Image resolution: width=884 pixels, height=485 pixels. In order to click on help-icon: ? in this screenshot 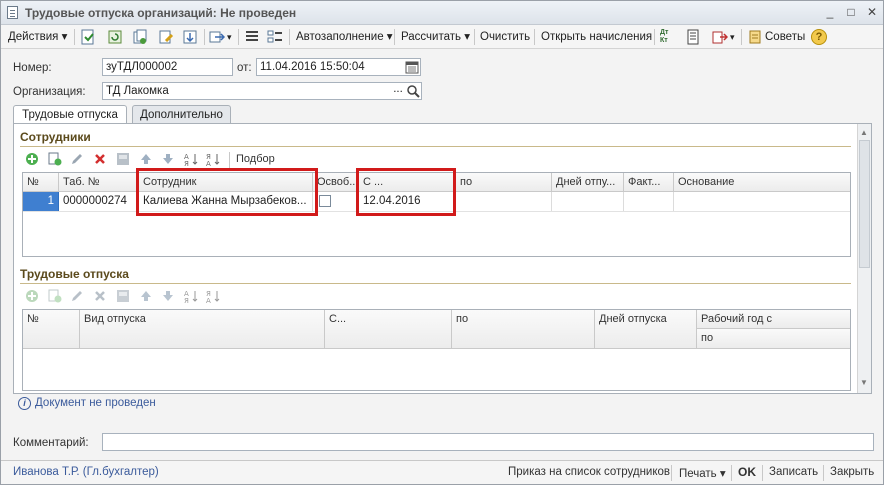, I will do `click(819, 37)`.